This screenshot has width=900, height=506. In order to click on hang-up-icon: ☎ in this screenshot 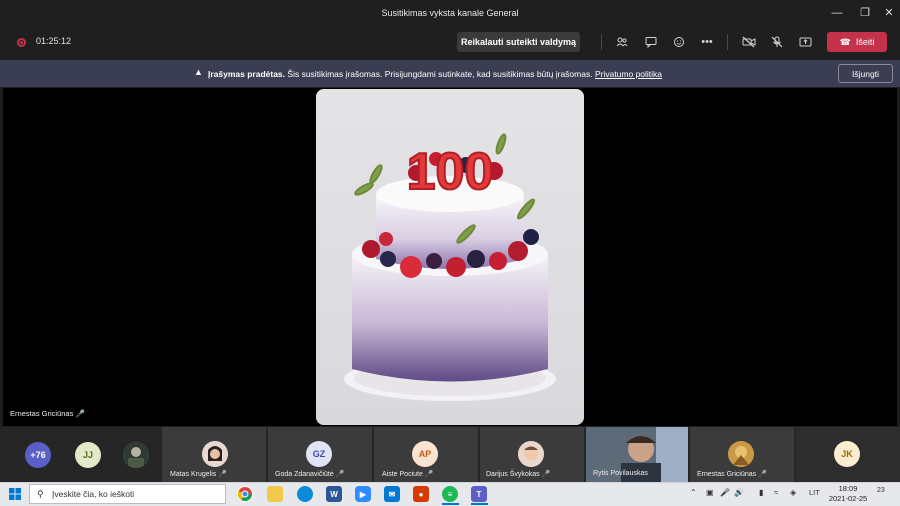, I will do `click(845, 41)`.